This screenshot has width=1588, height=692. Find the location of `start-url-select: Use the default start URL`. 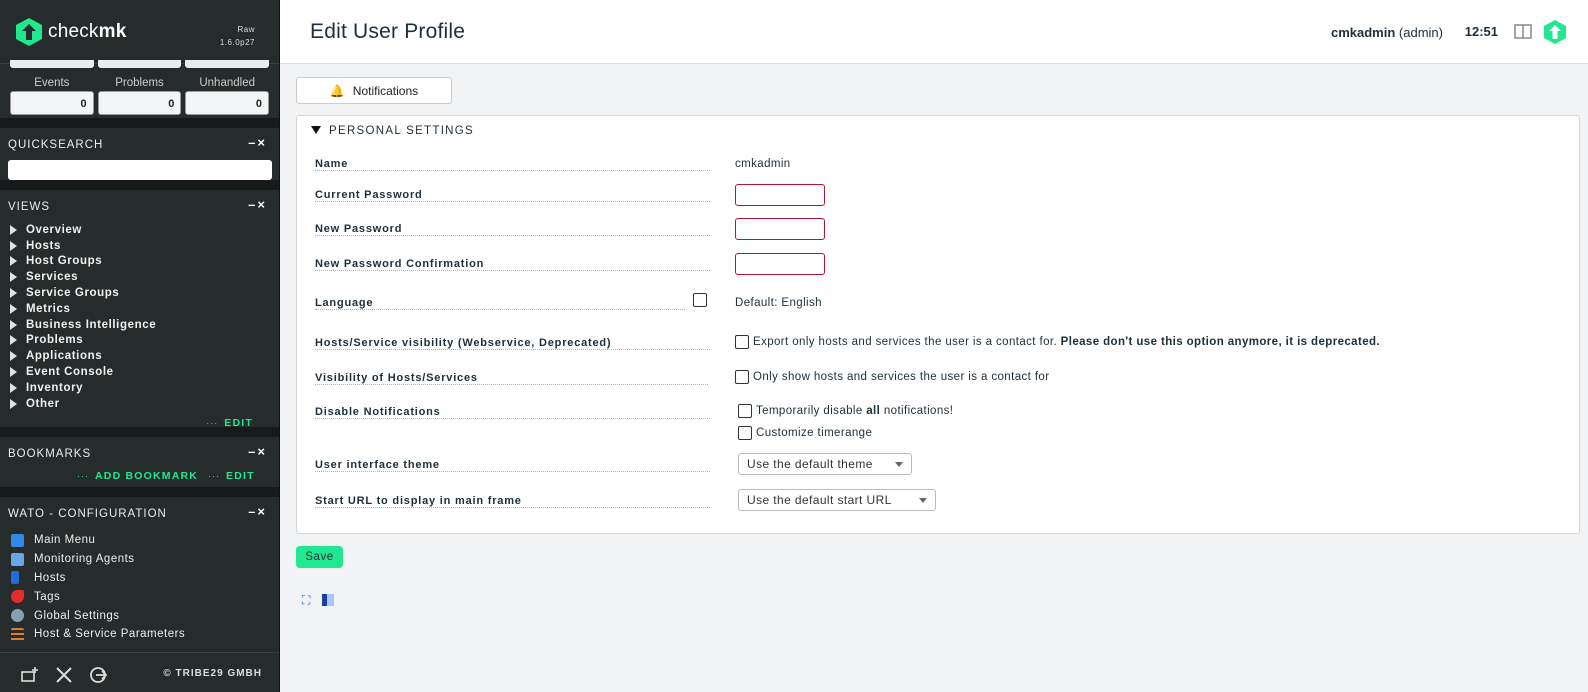

start-url-select: Use the default start URL is located at coordinates (837, 500).